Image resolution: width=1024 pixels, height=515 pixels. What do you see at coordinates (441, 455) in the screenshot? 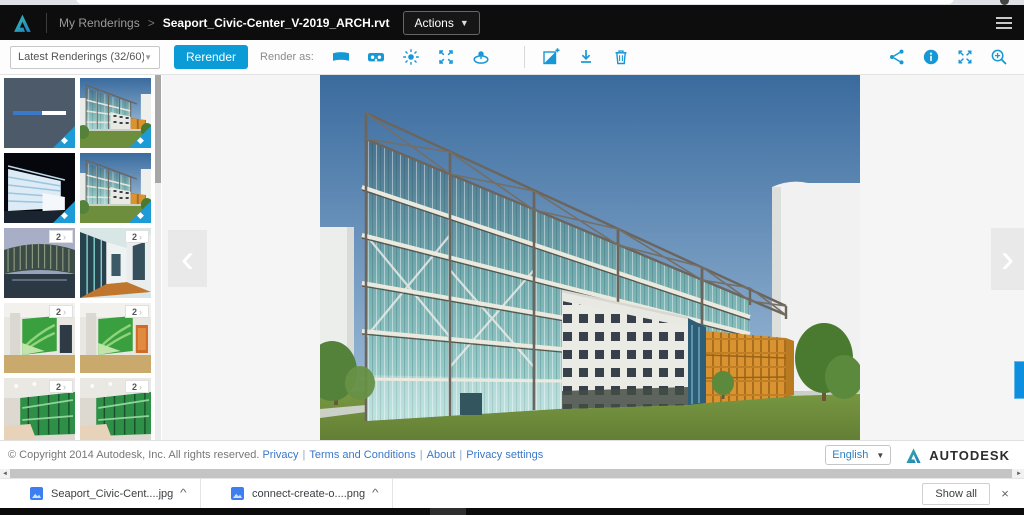
I see `about-link: About` at bounding box center [441, 455].